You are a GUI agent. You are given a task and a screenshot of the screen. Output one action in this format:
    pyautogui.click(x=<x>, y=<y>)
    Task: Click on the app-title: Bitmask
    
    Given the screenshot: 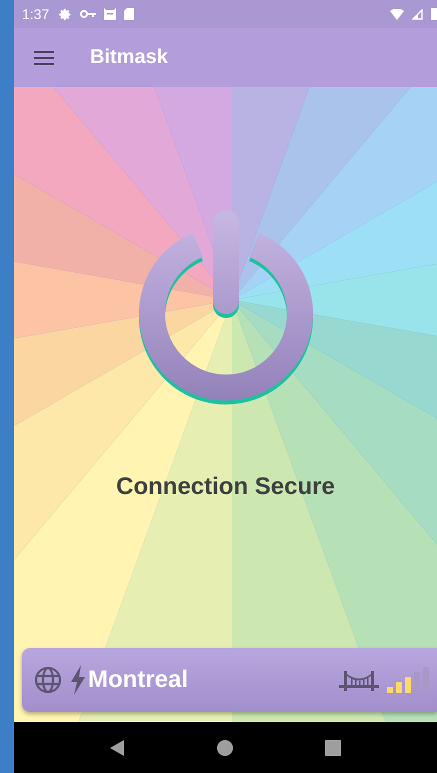 What is the action you would take?
    pyautogui.click(x=129, y=57)
    